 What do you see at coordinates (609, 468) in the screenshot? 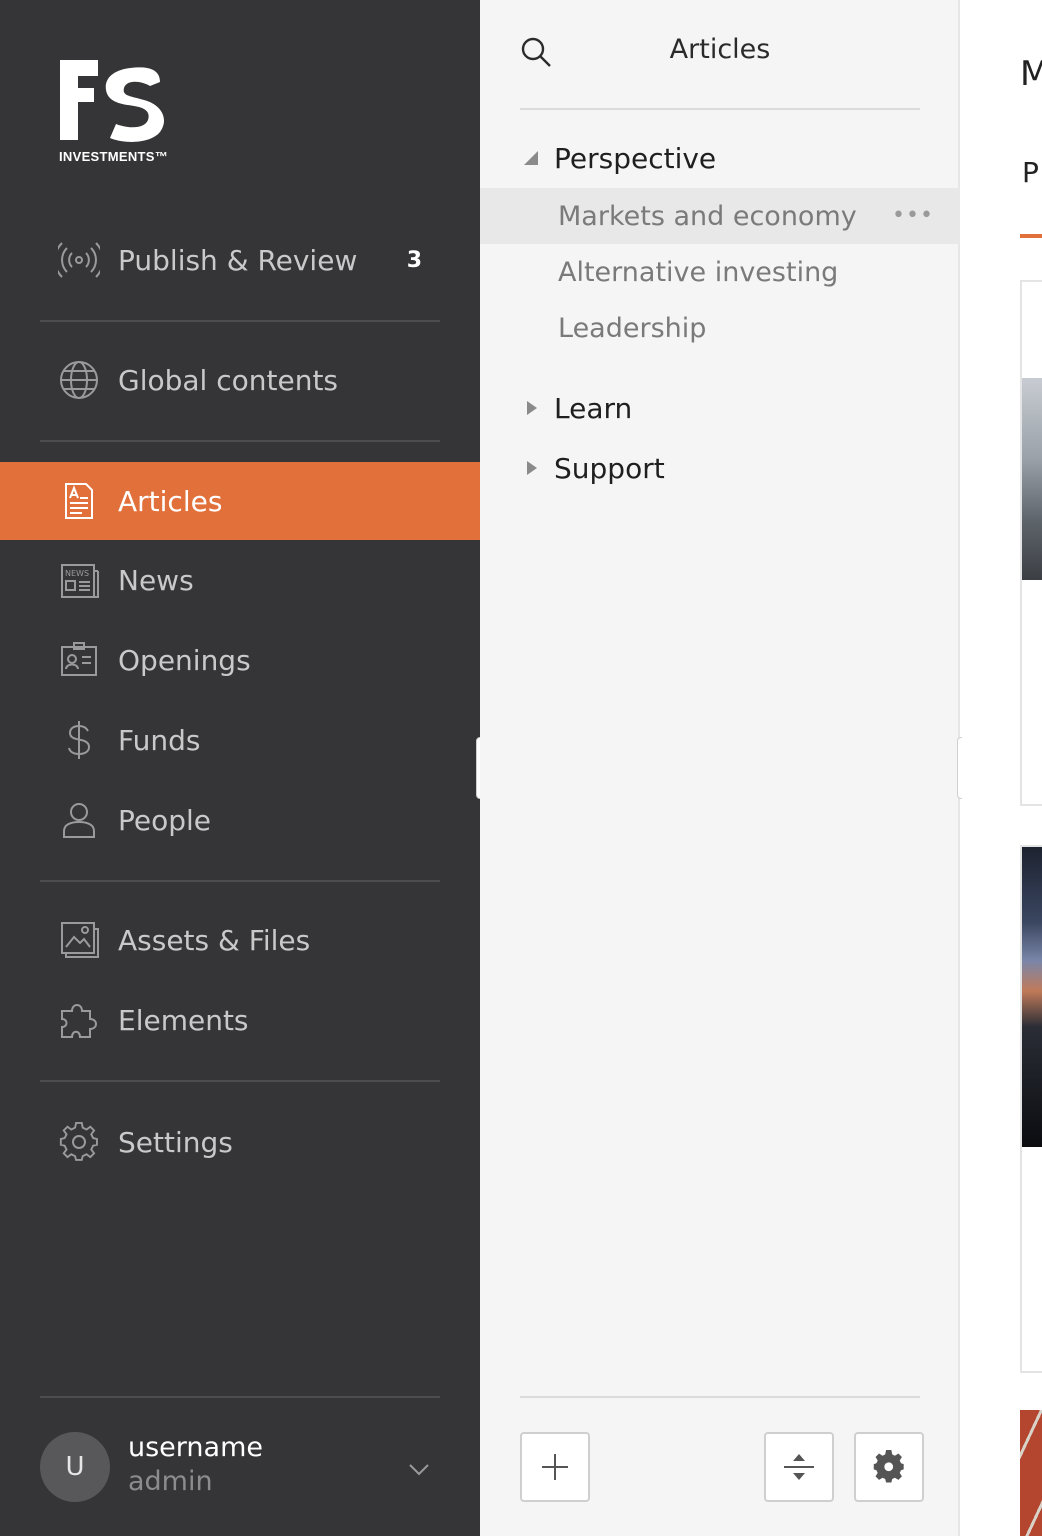
I see `tree-group-label: Support` at bounding box center [609, 468].